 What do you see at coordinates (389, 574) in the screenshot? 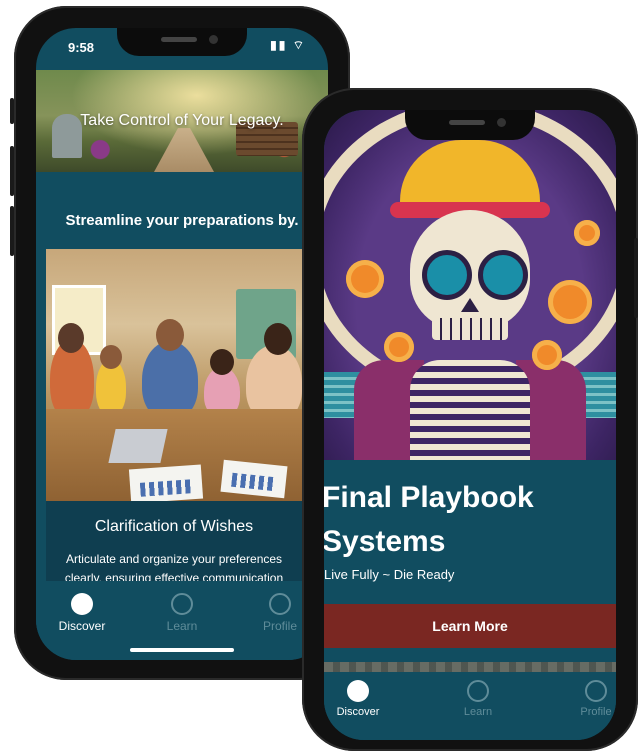
I see `promo-tagline: Live Fully ~ Die Ready` at bounding box center [389, 574].